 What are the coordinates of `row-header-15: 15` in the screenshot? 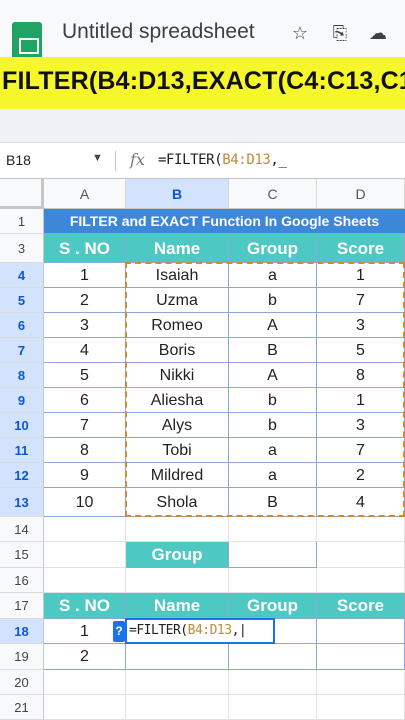 It's located at (22, 555).